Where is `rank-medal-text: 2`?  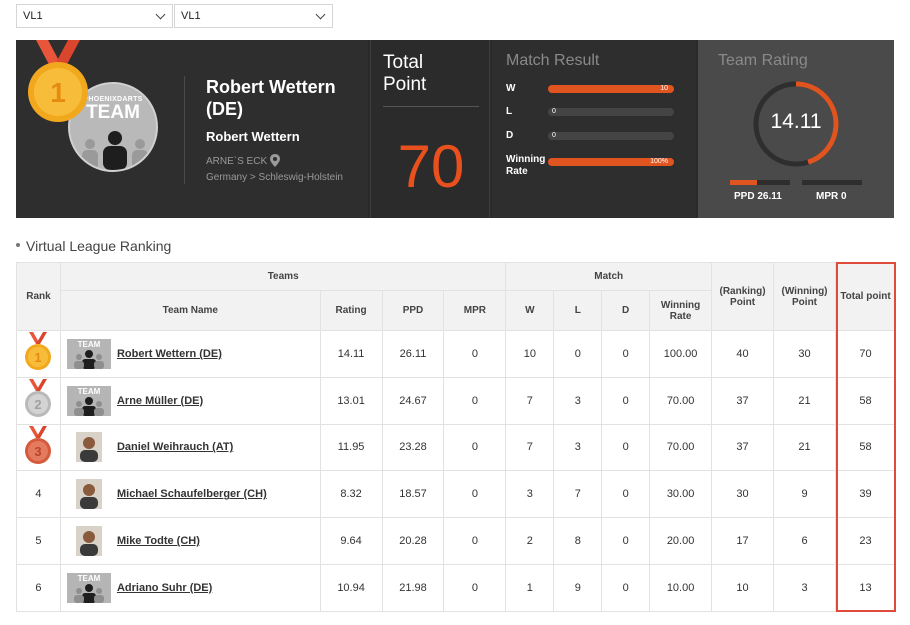
rank-medal-text: 2 is located at coordinates (38, 404).